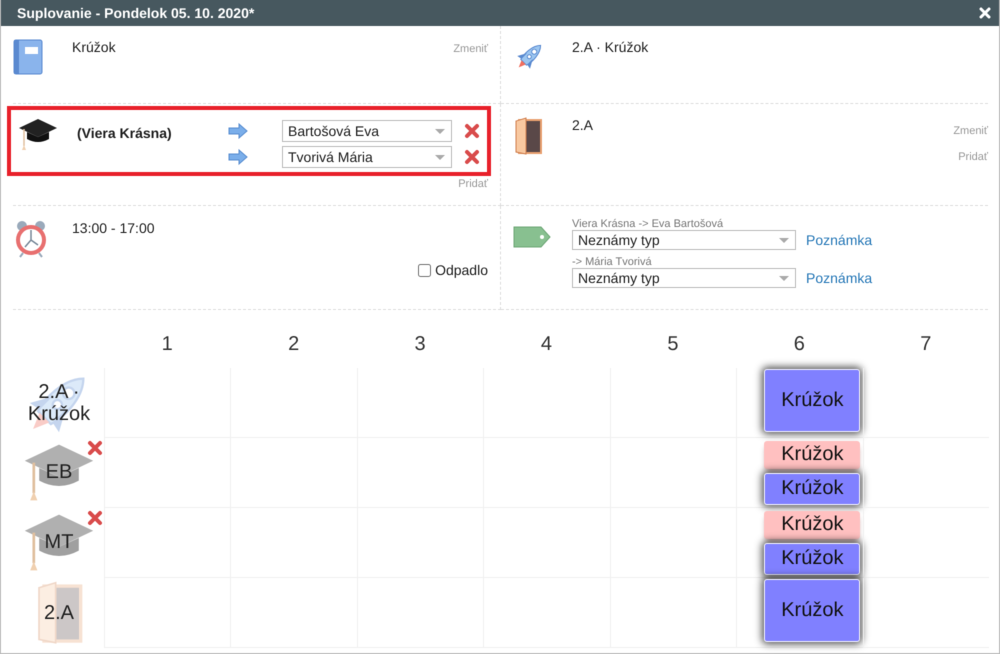  Describe the element at coordinates (38, 135) in the screenshot. I see `cap-icon` at that location.